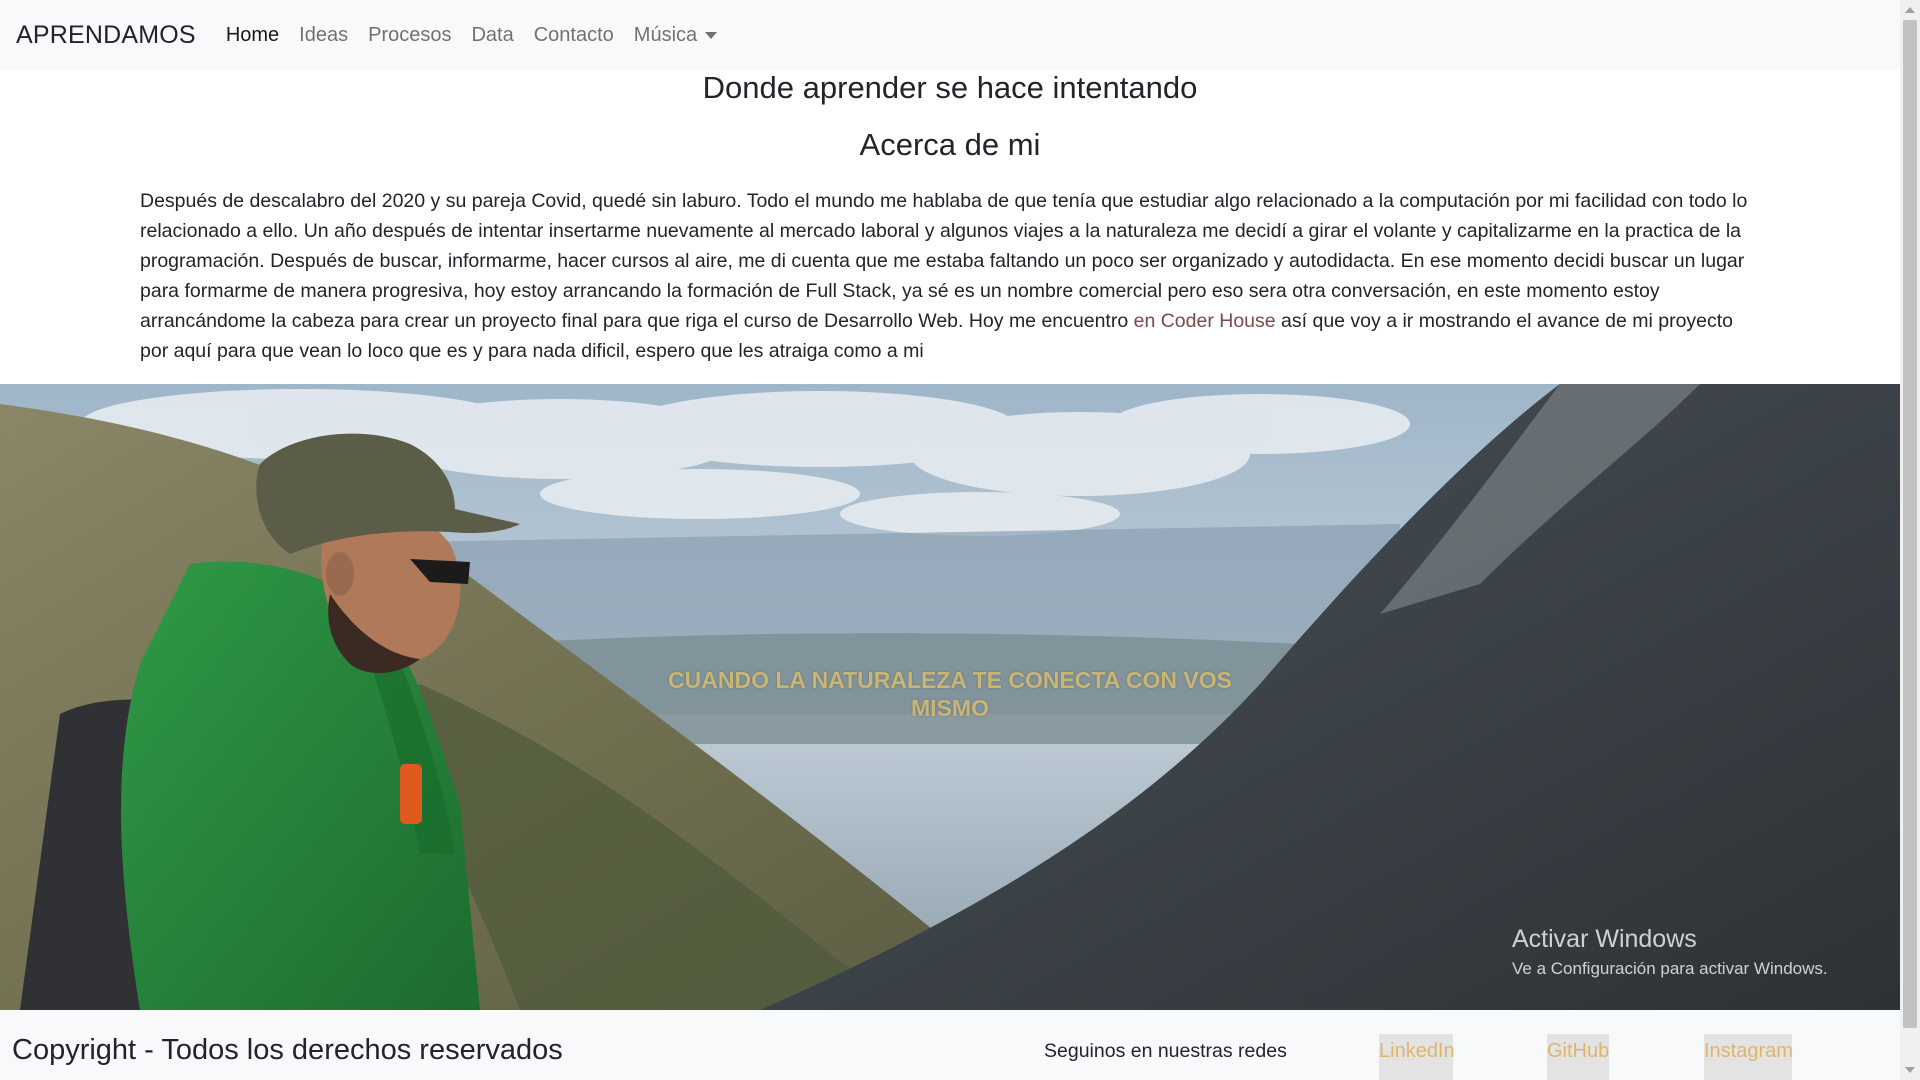 The height and width of the screenshot is (1080, 1920). I want to click on scroll-up-button, so click(1910, 10).